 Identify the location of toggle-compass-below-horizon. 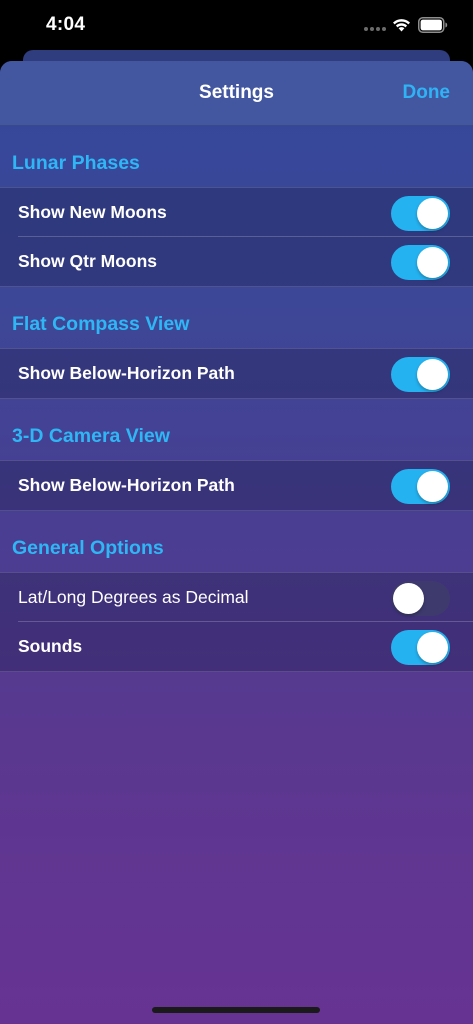
(420, 374).